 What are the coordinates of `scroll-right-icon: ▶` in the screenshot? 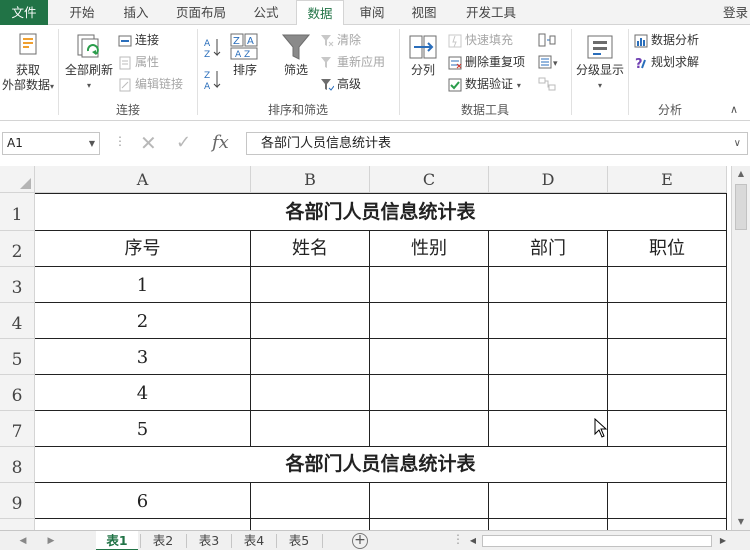 It's located at (723, 541).